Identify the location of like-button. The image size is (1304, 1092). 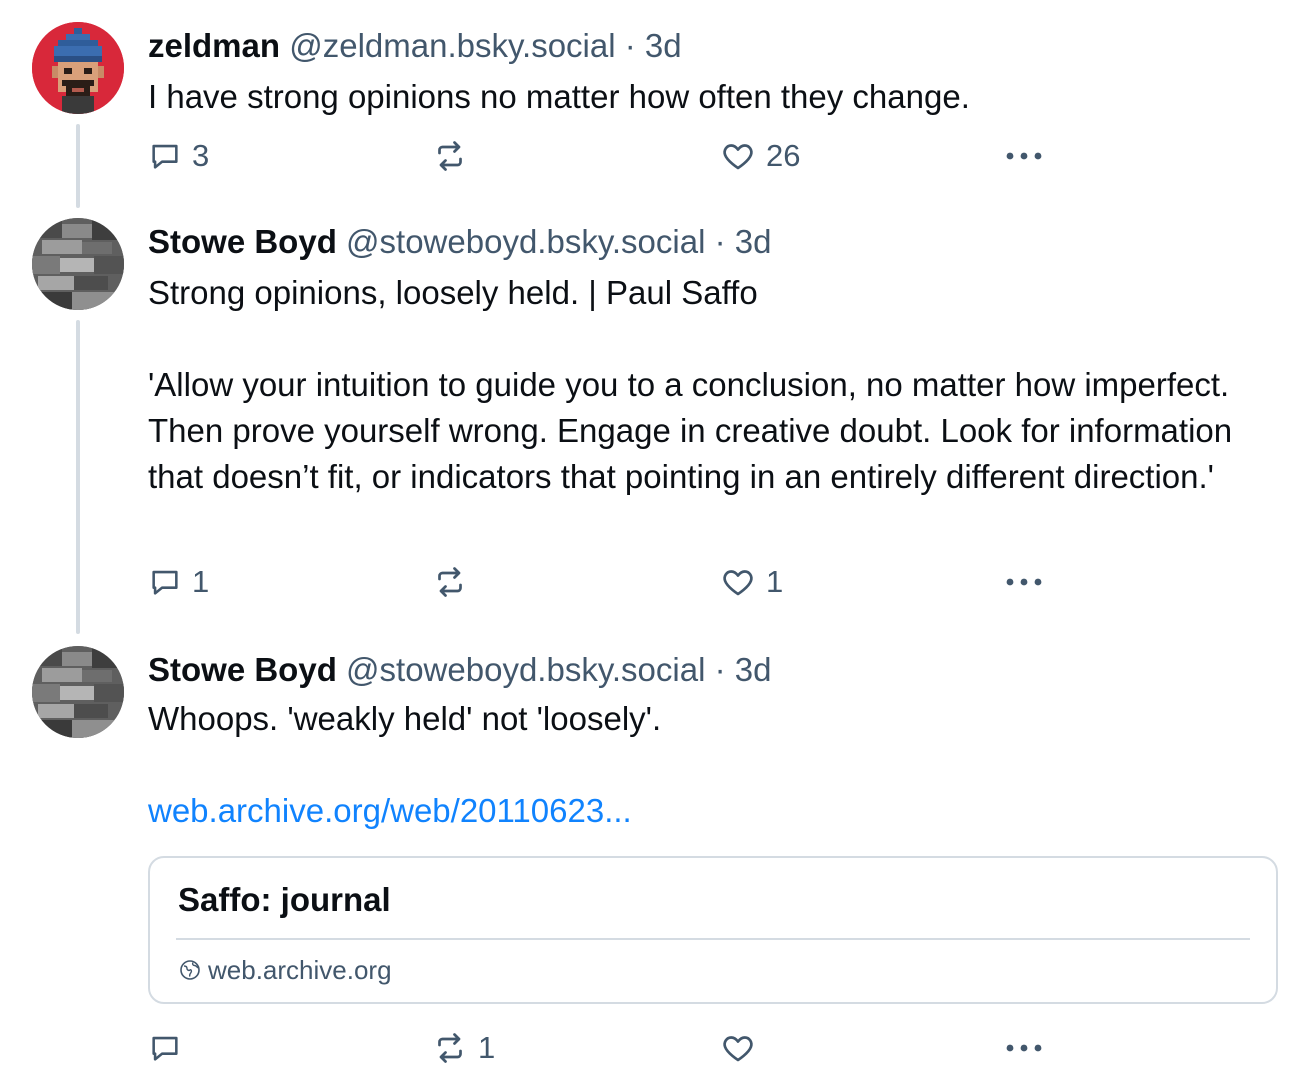
(743, 1048).